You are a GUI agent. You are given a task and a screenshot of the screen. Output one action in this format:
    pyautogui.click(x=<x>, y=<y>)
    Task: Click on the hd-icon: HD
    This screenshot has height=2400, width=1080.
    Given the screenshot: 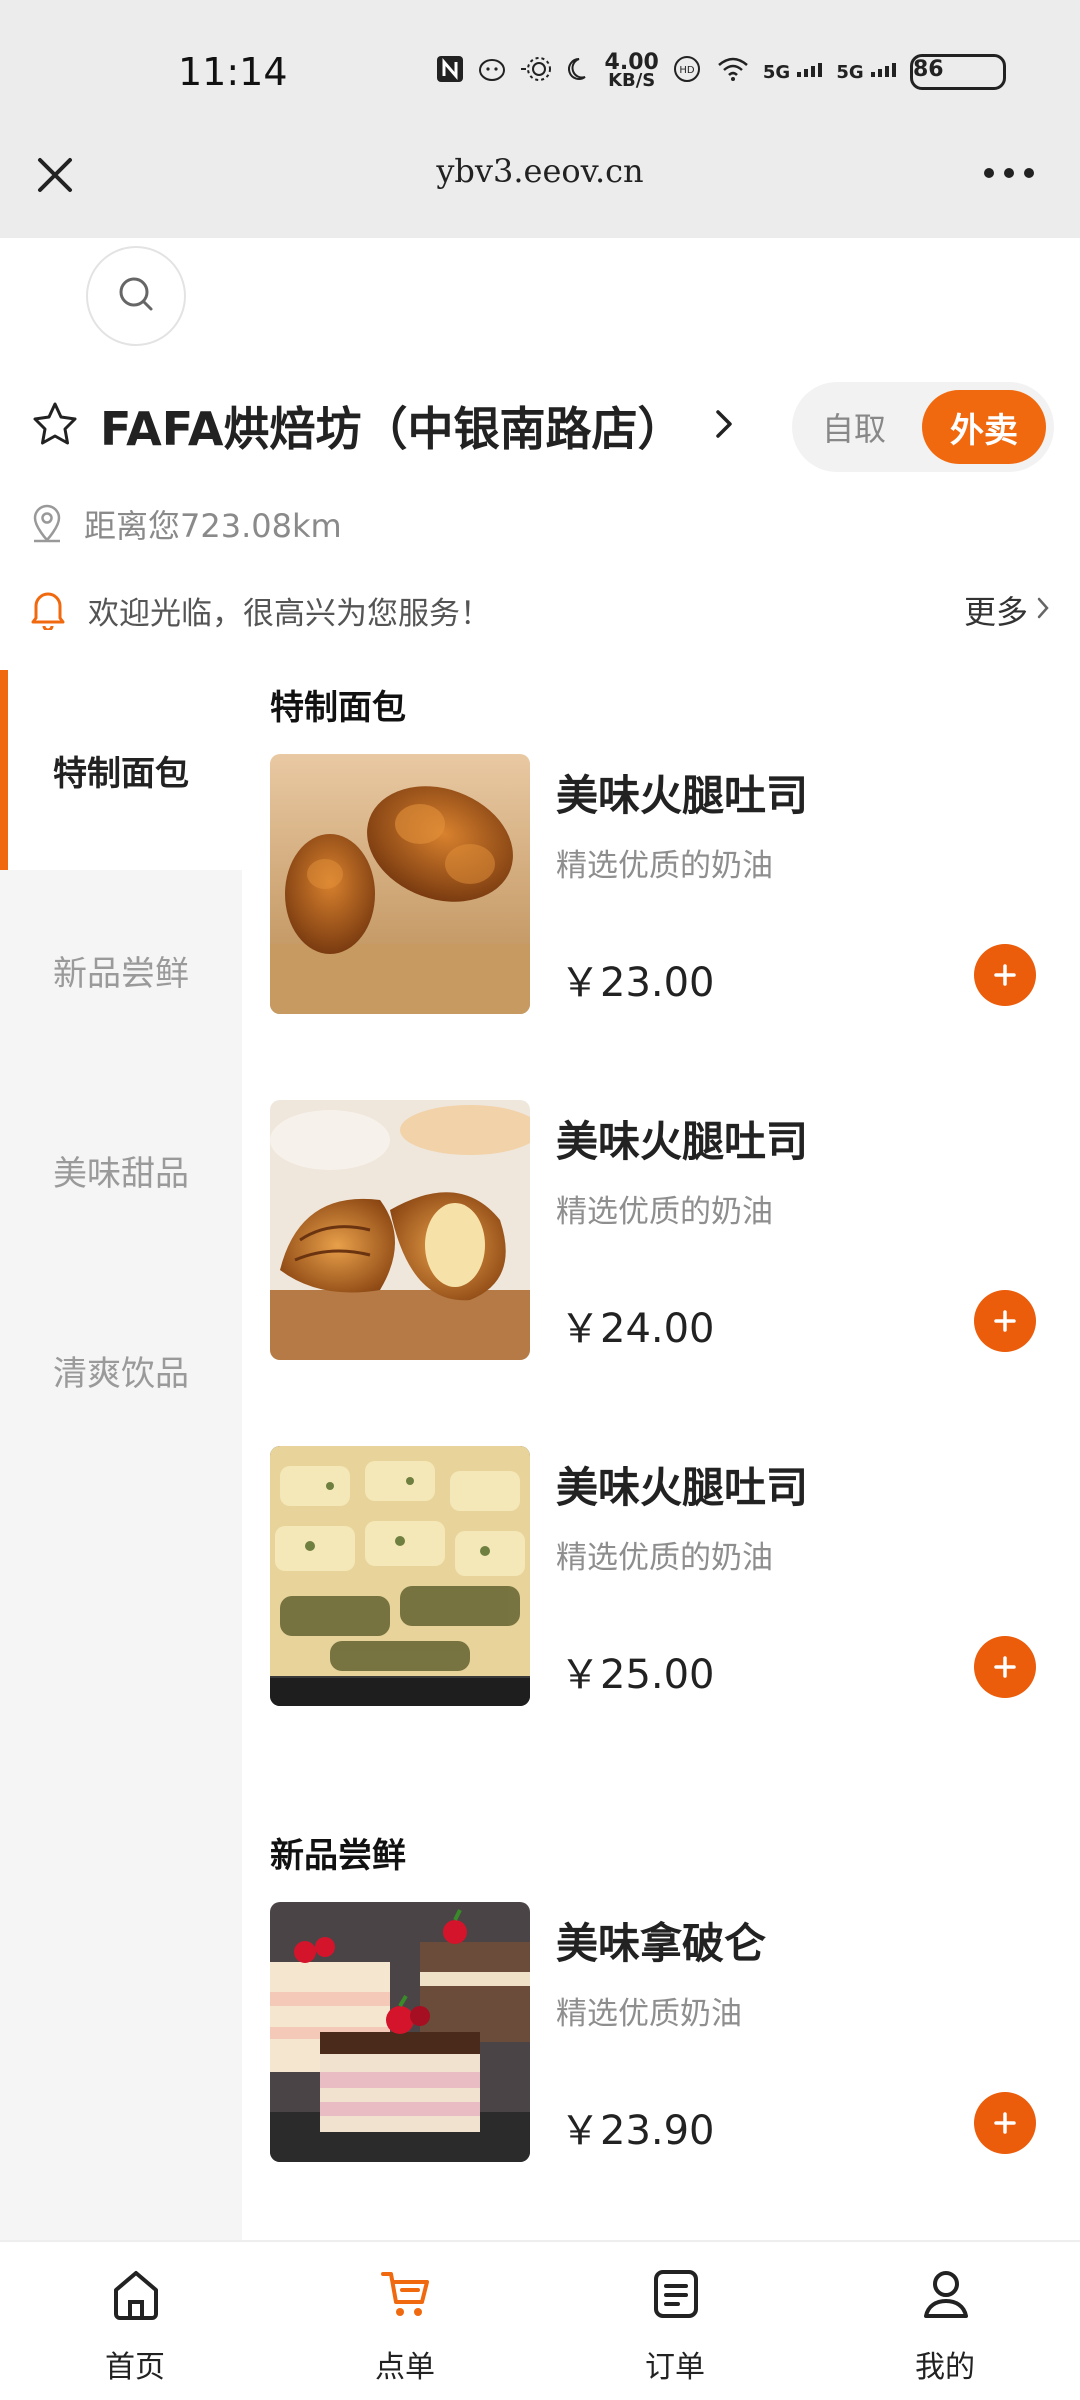 What is the action you would take?
    pyautogui.click(x=687, y=72)
    